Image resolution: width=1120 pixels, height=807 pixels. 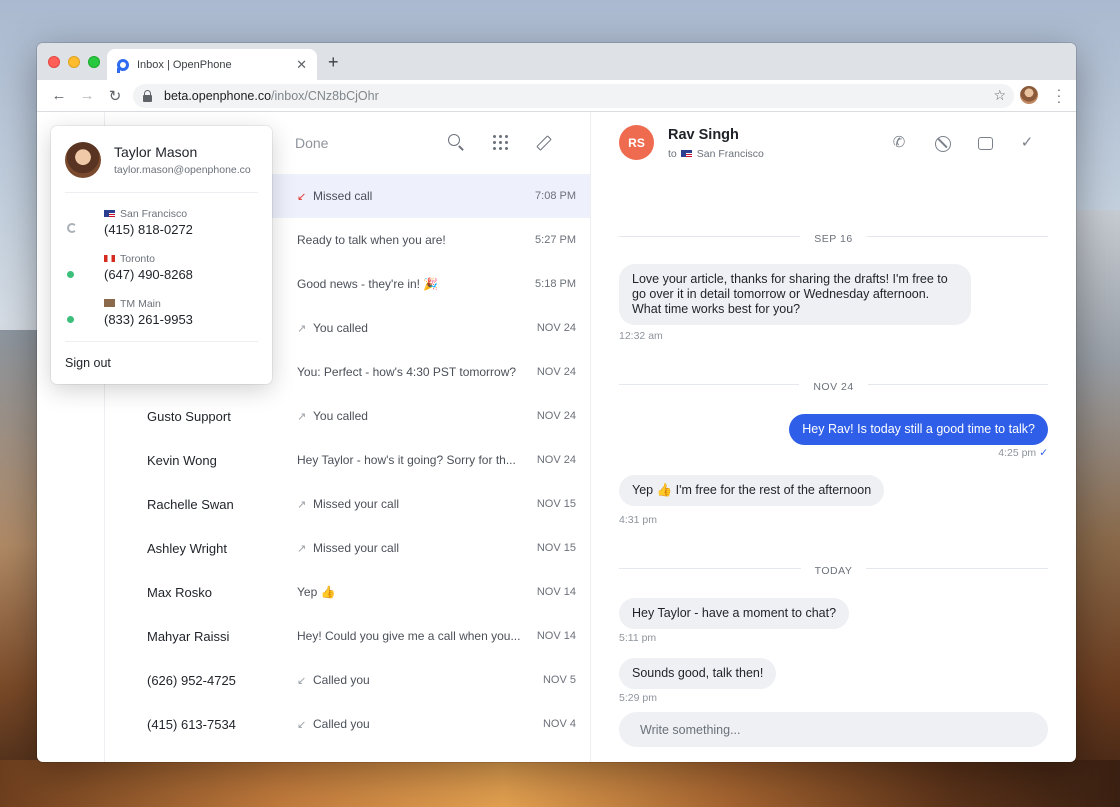 I want to click on to-location: San Francisco, so click(x=730, y=154).